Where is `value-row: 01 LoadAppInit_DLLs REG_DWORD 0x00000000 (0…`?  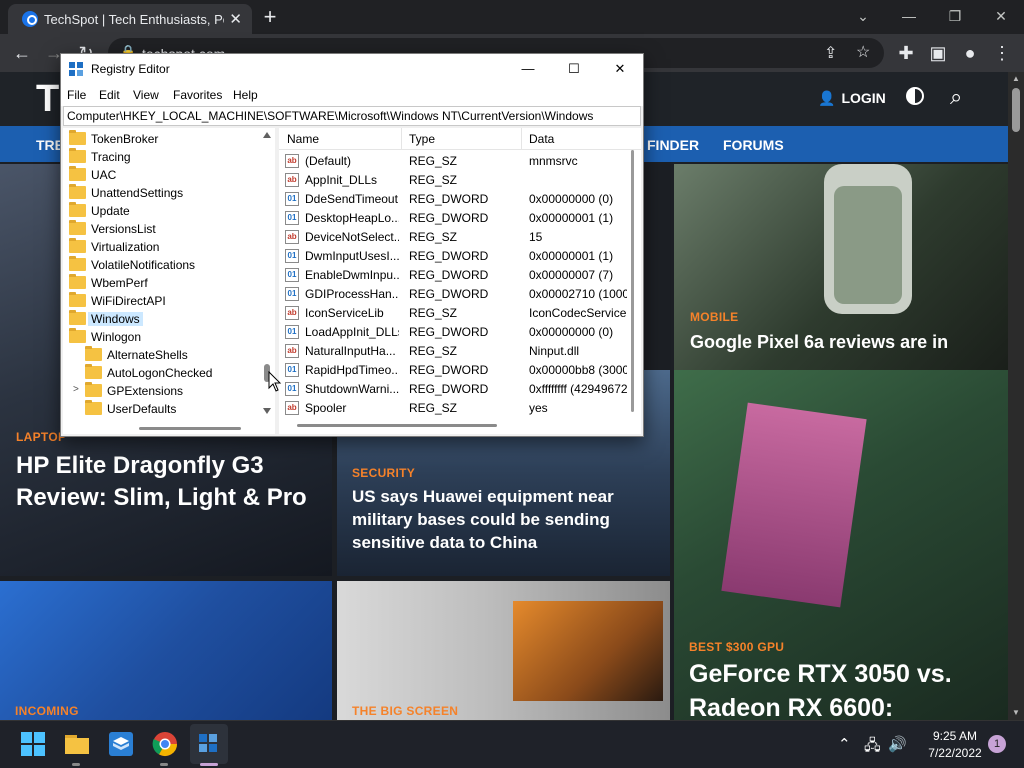
value-row: 01 LoadAppInit_DLLs REG_DWORD 0x00000000 (0… is located at coordinates (454, 332).